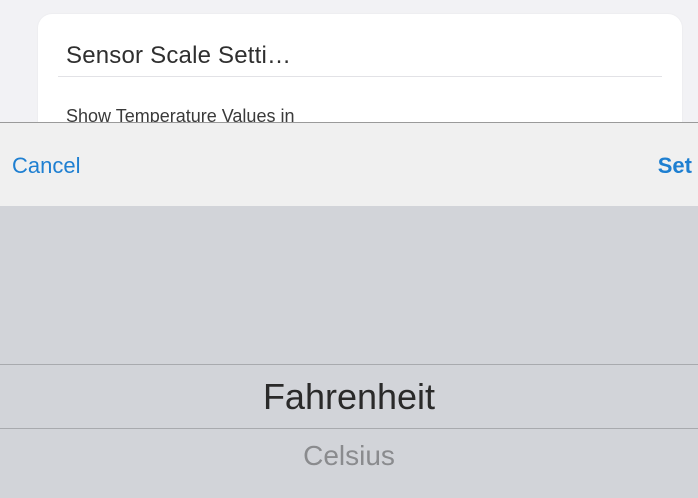 Image resolution: width=698 pixels, height=498 pixels. I want to click on set-button: Set, so click(675, 166).